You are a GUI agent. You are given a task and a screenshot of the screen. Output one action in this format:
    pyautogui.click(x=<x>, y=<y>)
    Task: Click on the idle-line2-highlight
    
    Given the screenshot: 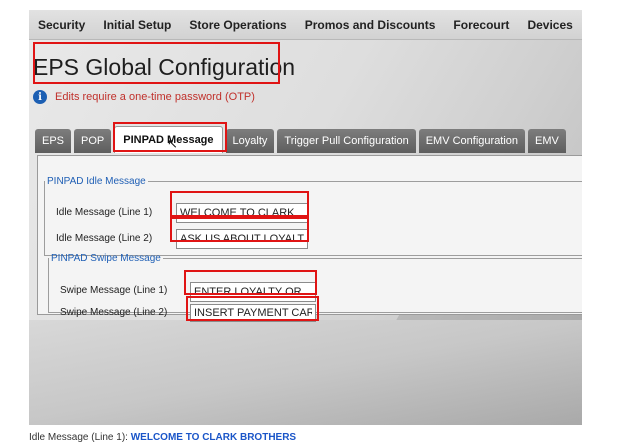 What is the action you would take?
    pyautogui.click(x=239, y=229)
    